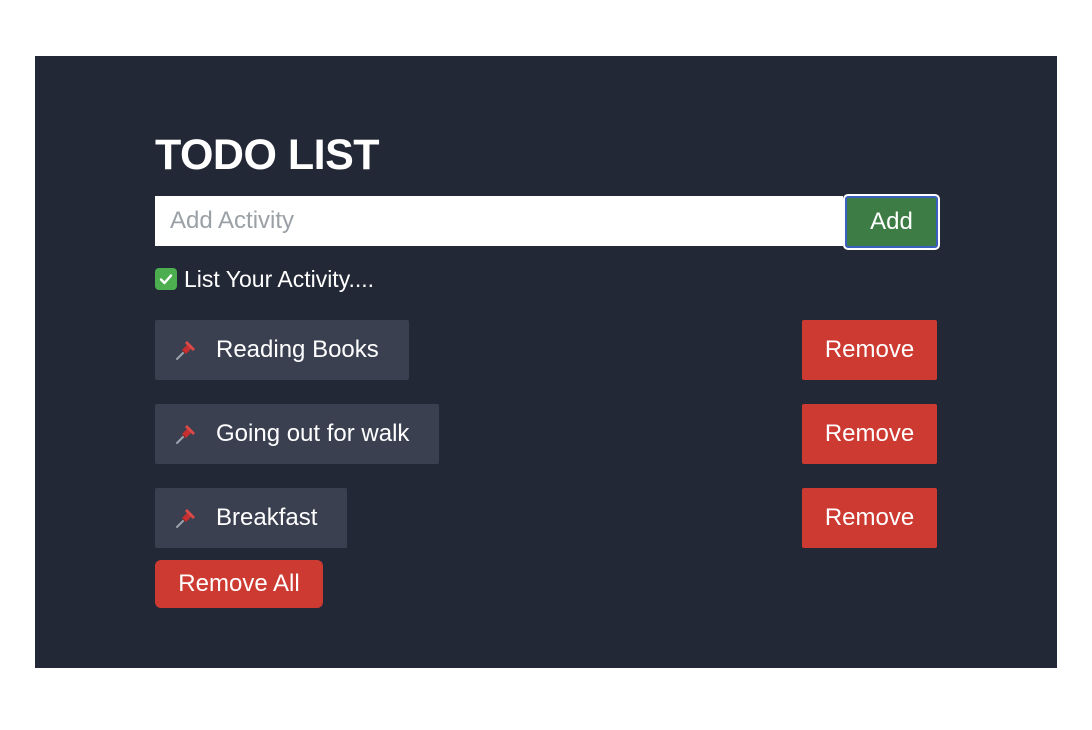 This screenshot has height=730, width=1092. What do you see at coordinates (239, 584) in the screenshot?
I see `remove-all-button: Remove All` at bounding box center [239, 584].